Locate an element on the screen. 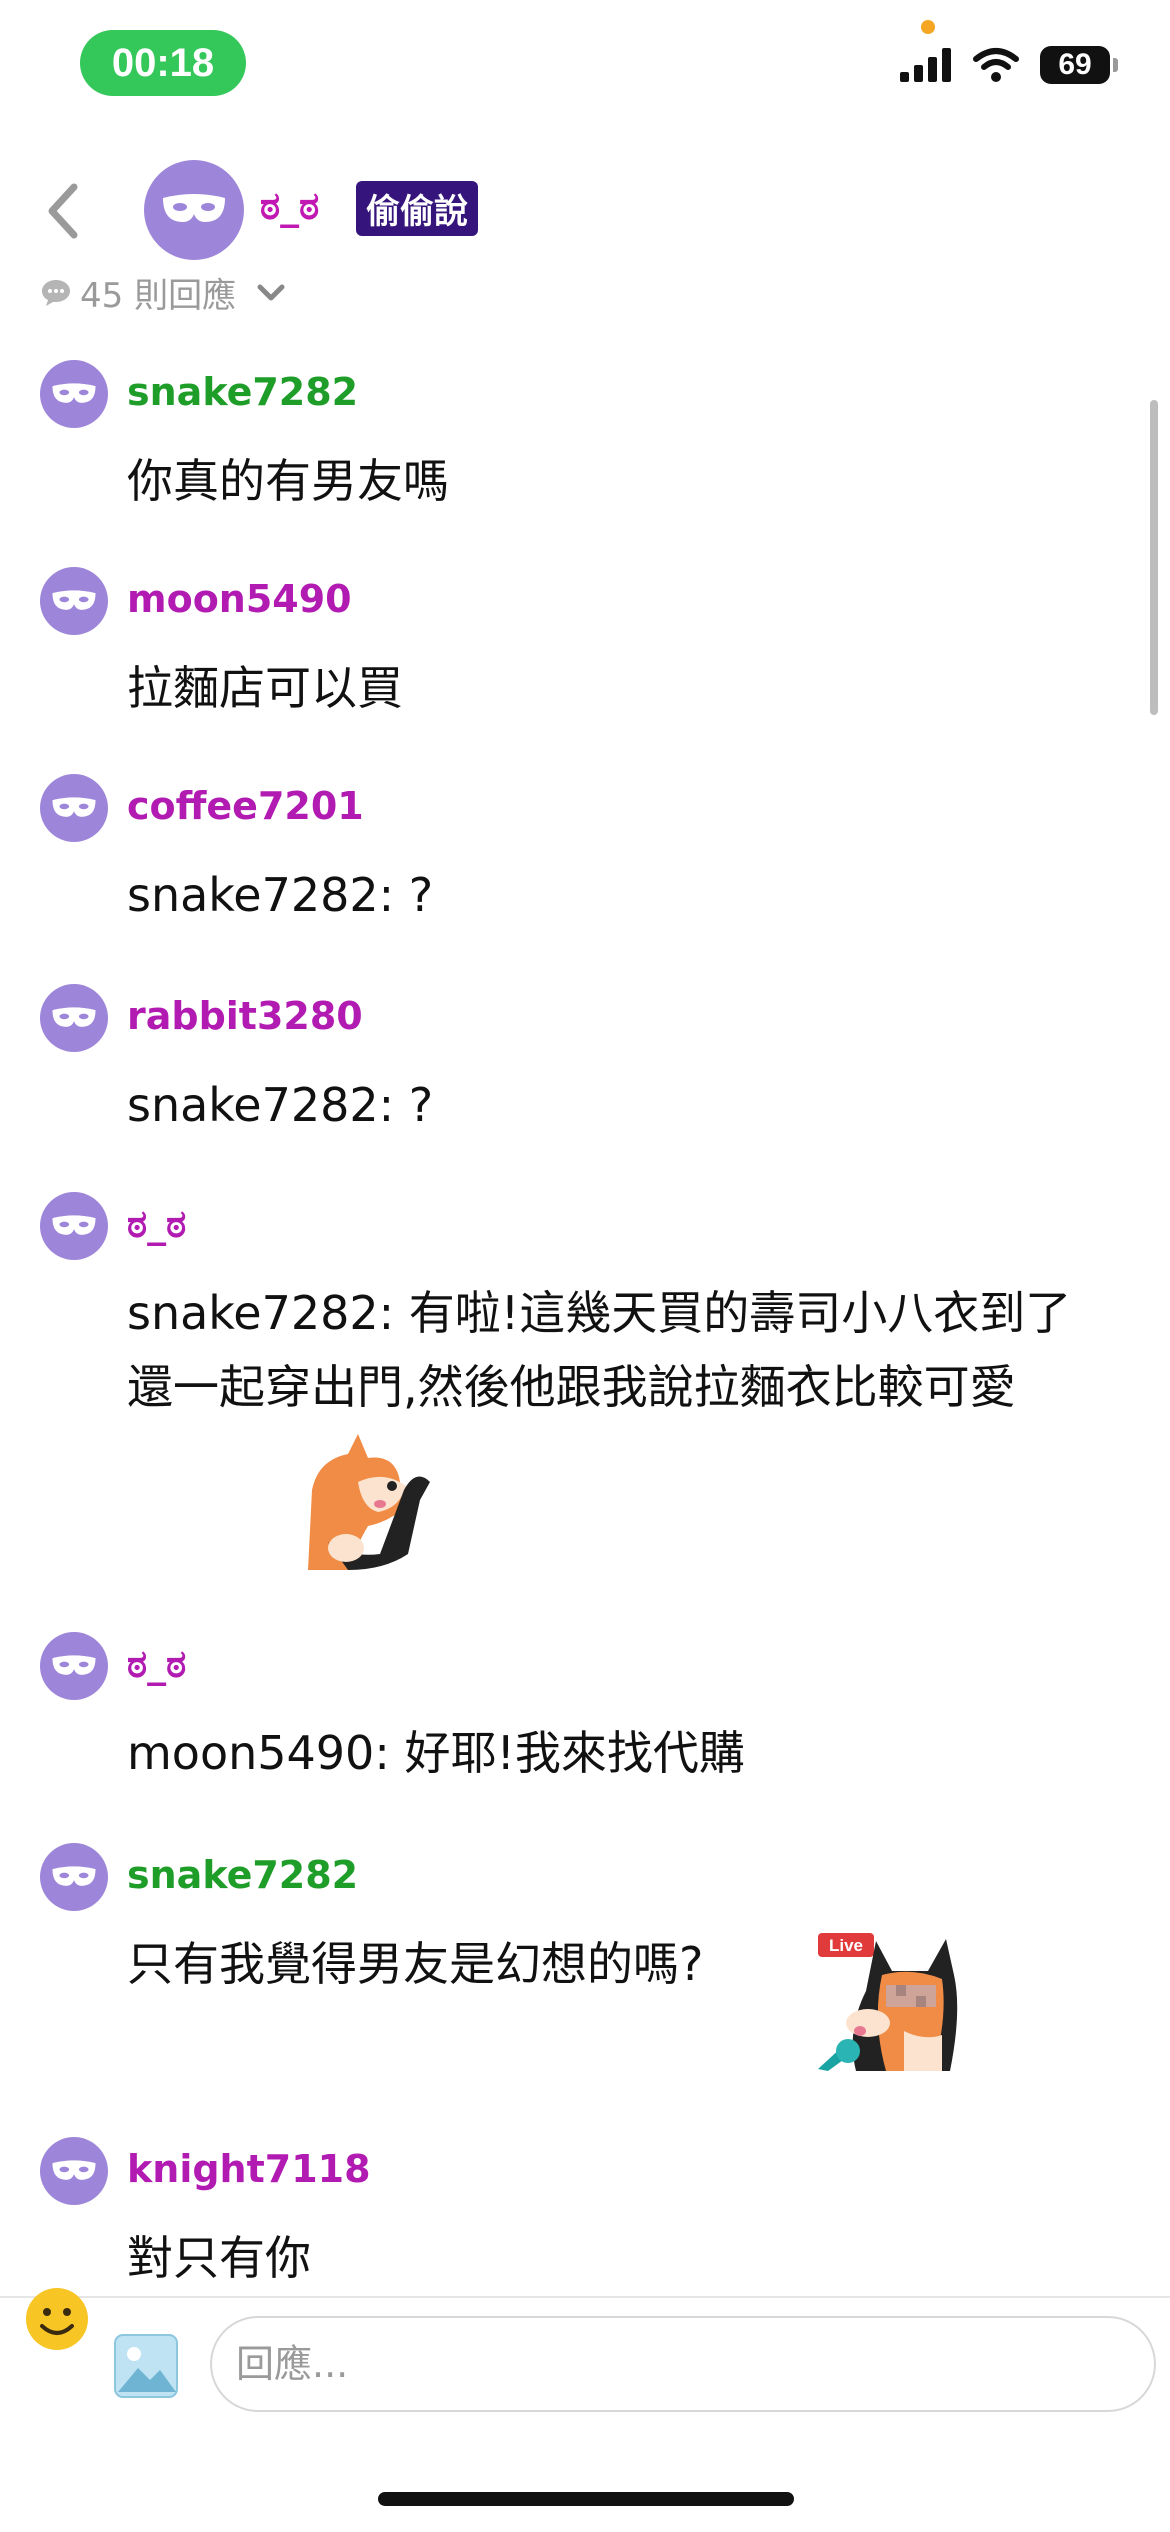 This screenshot has height=2532, width=1170. chevron-left-icon is located at coordinates (63, 211).